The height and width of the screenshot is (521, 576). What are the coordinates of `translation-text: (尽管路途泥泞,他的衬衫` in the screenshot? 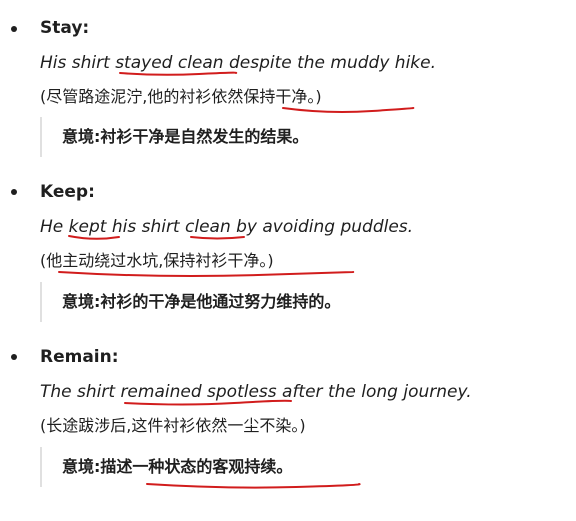 It's located at (126, 96).